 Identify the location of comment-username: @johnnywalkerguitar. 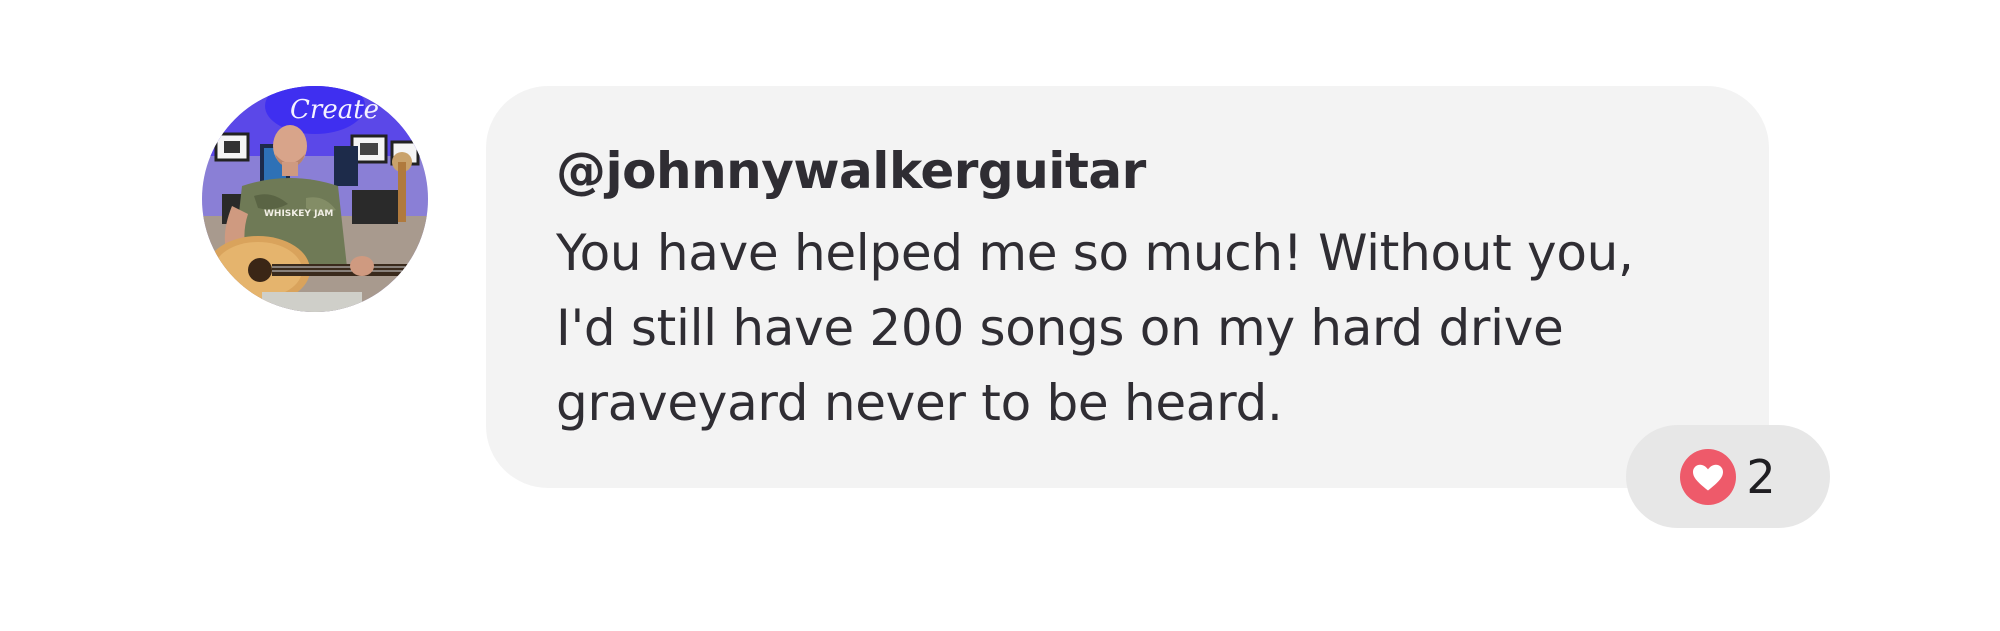
(1132, 171).